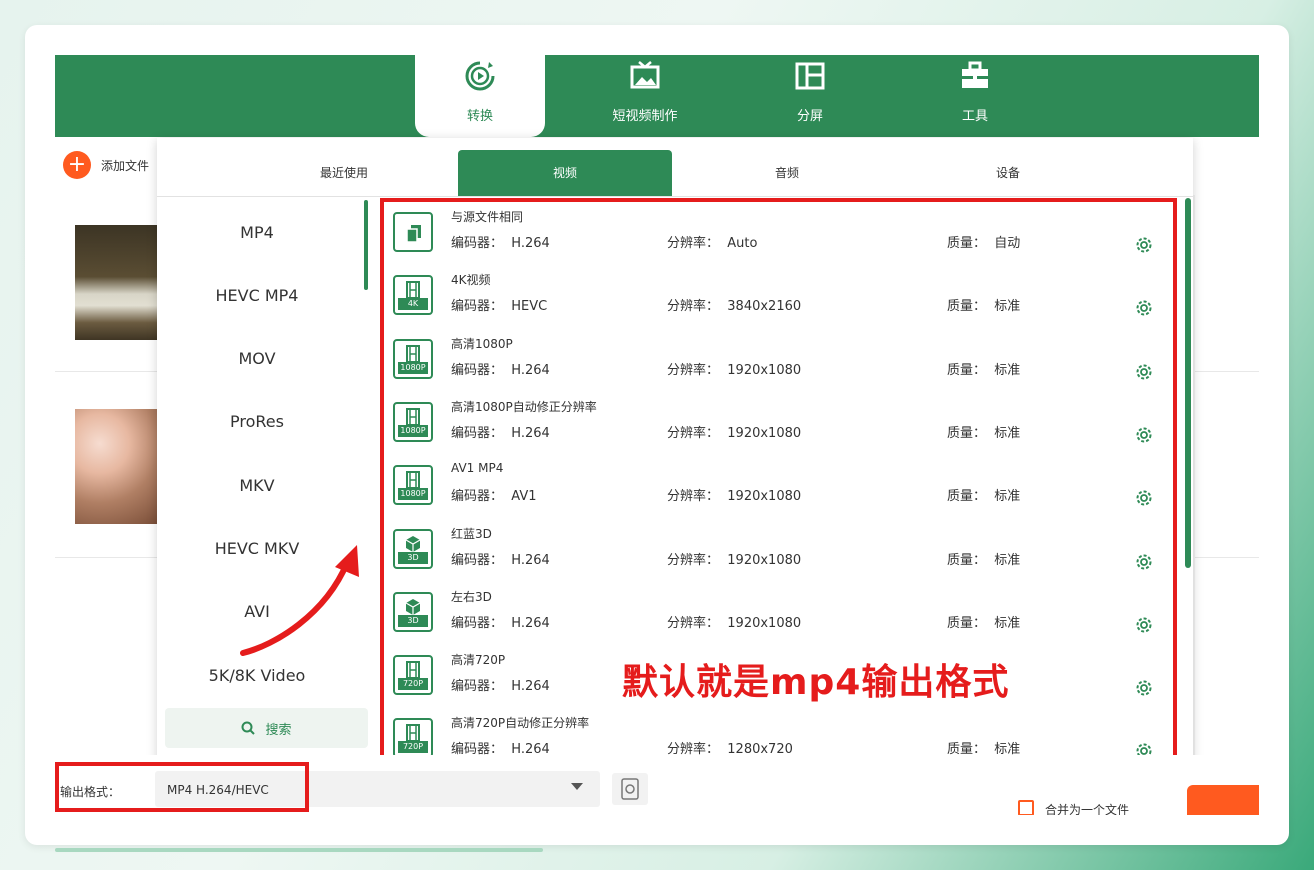 The height and width of the screenshot is (870, 1314). What do you see at coordinates (344, 173) in the screenshot?
I see `tab-recent: 最近使用` at bounding box center [344, 173].